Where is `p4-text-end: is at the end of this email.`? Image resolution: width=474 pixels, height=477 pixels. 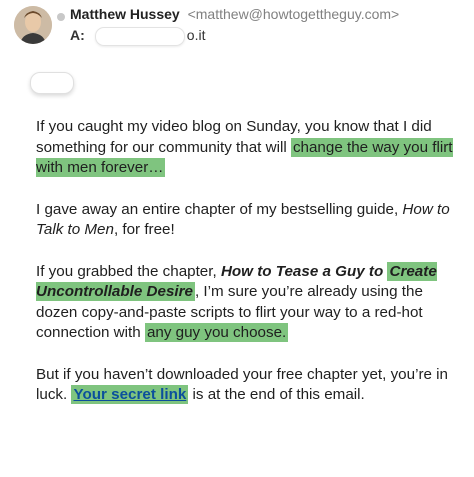 p4-text-end: is at the end of this email. is located at coordinates (278, 394).